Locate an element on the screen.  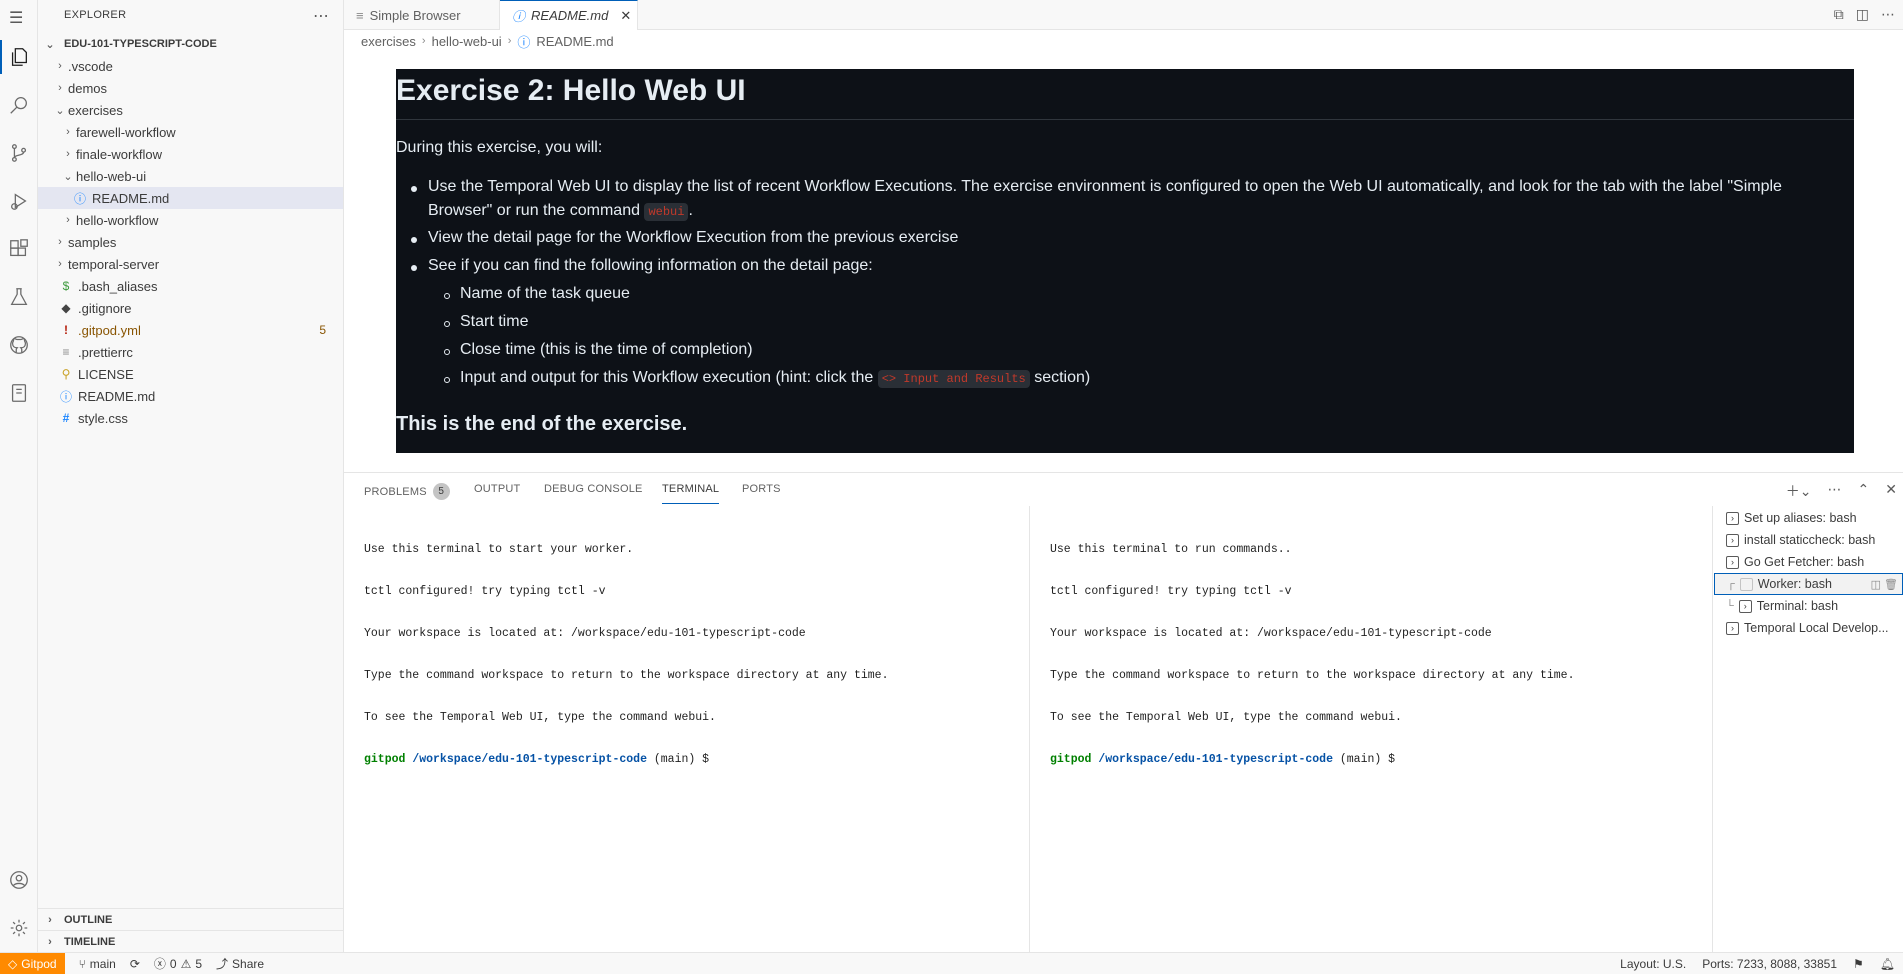
branch-indicator: ⑂ main is located at coordinates (97, 964).